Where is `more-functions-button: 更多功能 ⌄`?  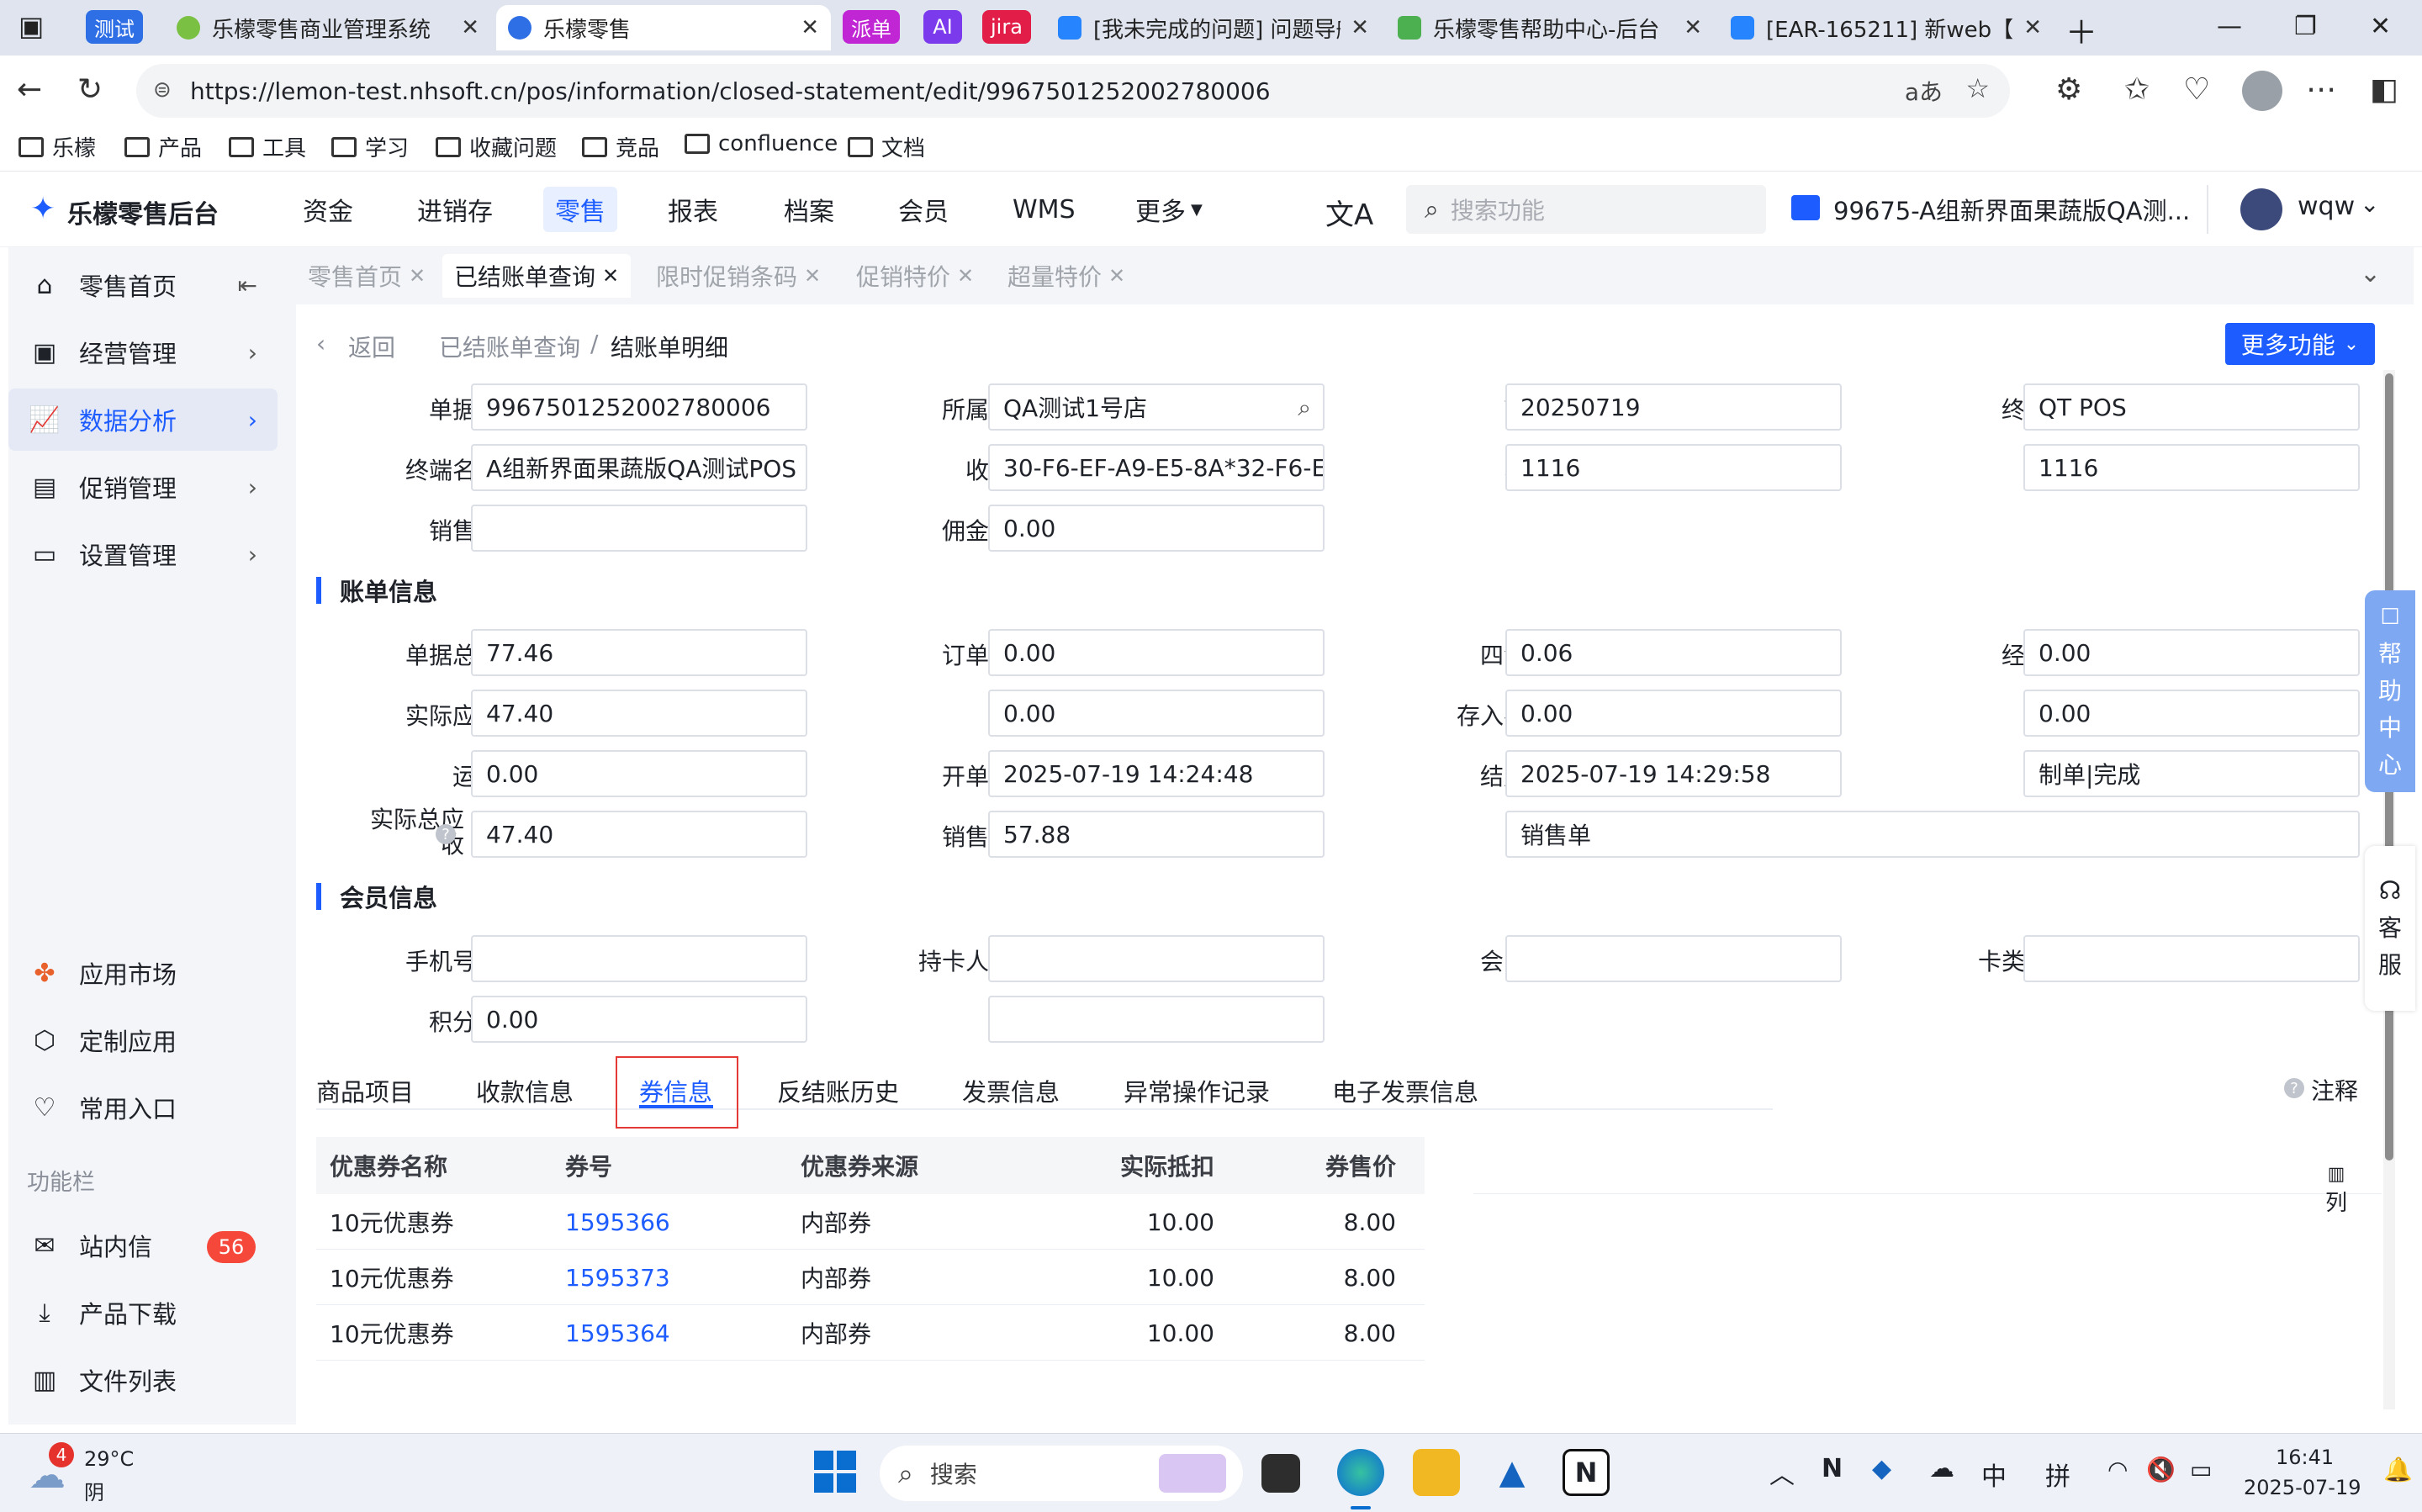 more-functions-button: 更多功能 ⌄ is located at coordinates (2300, 344).